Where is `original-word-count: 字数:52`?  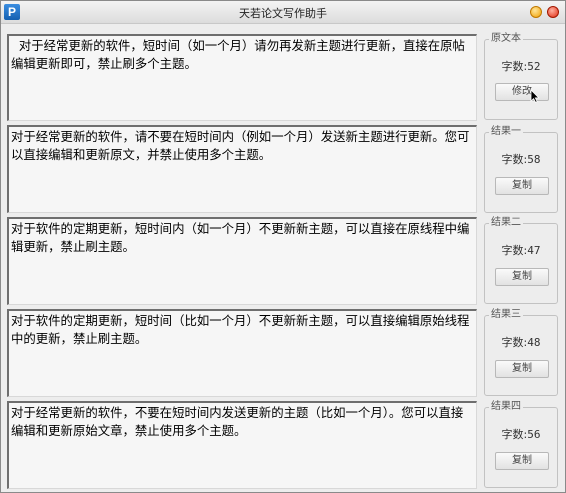 original-word-count: 字数:52 is located at coordinates (521, 66).